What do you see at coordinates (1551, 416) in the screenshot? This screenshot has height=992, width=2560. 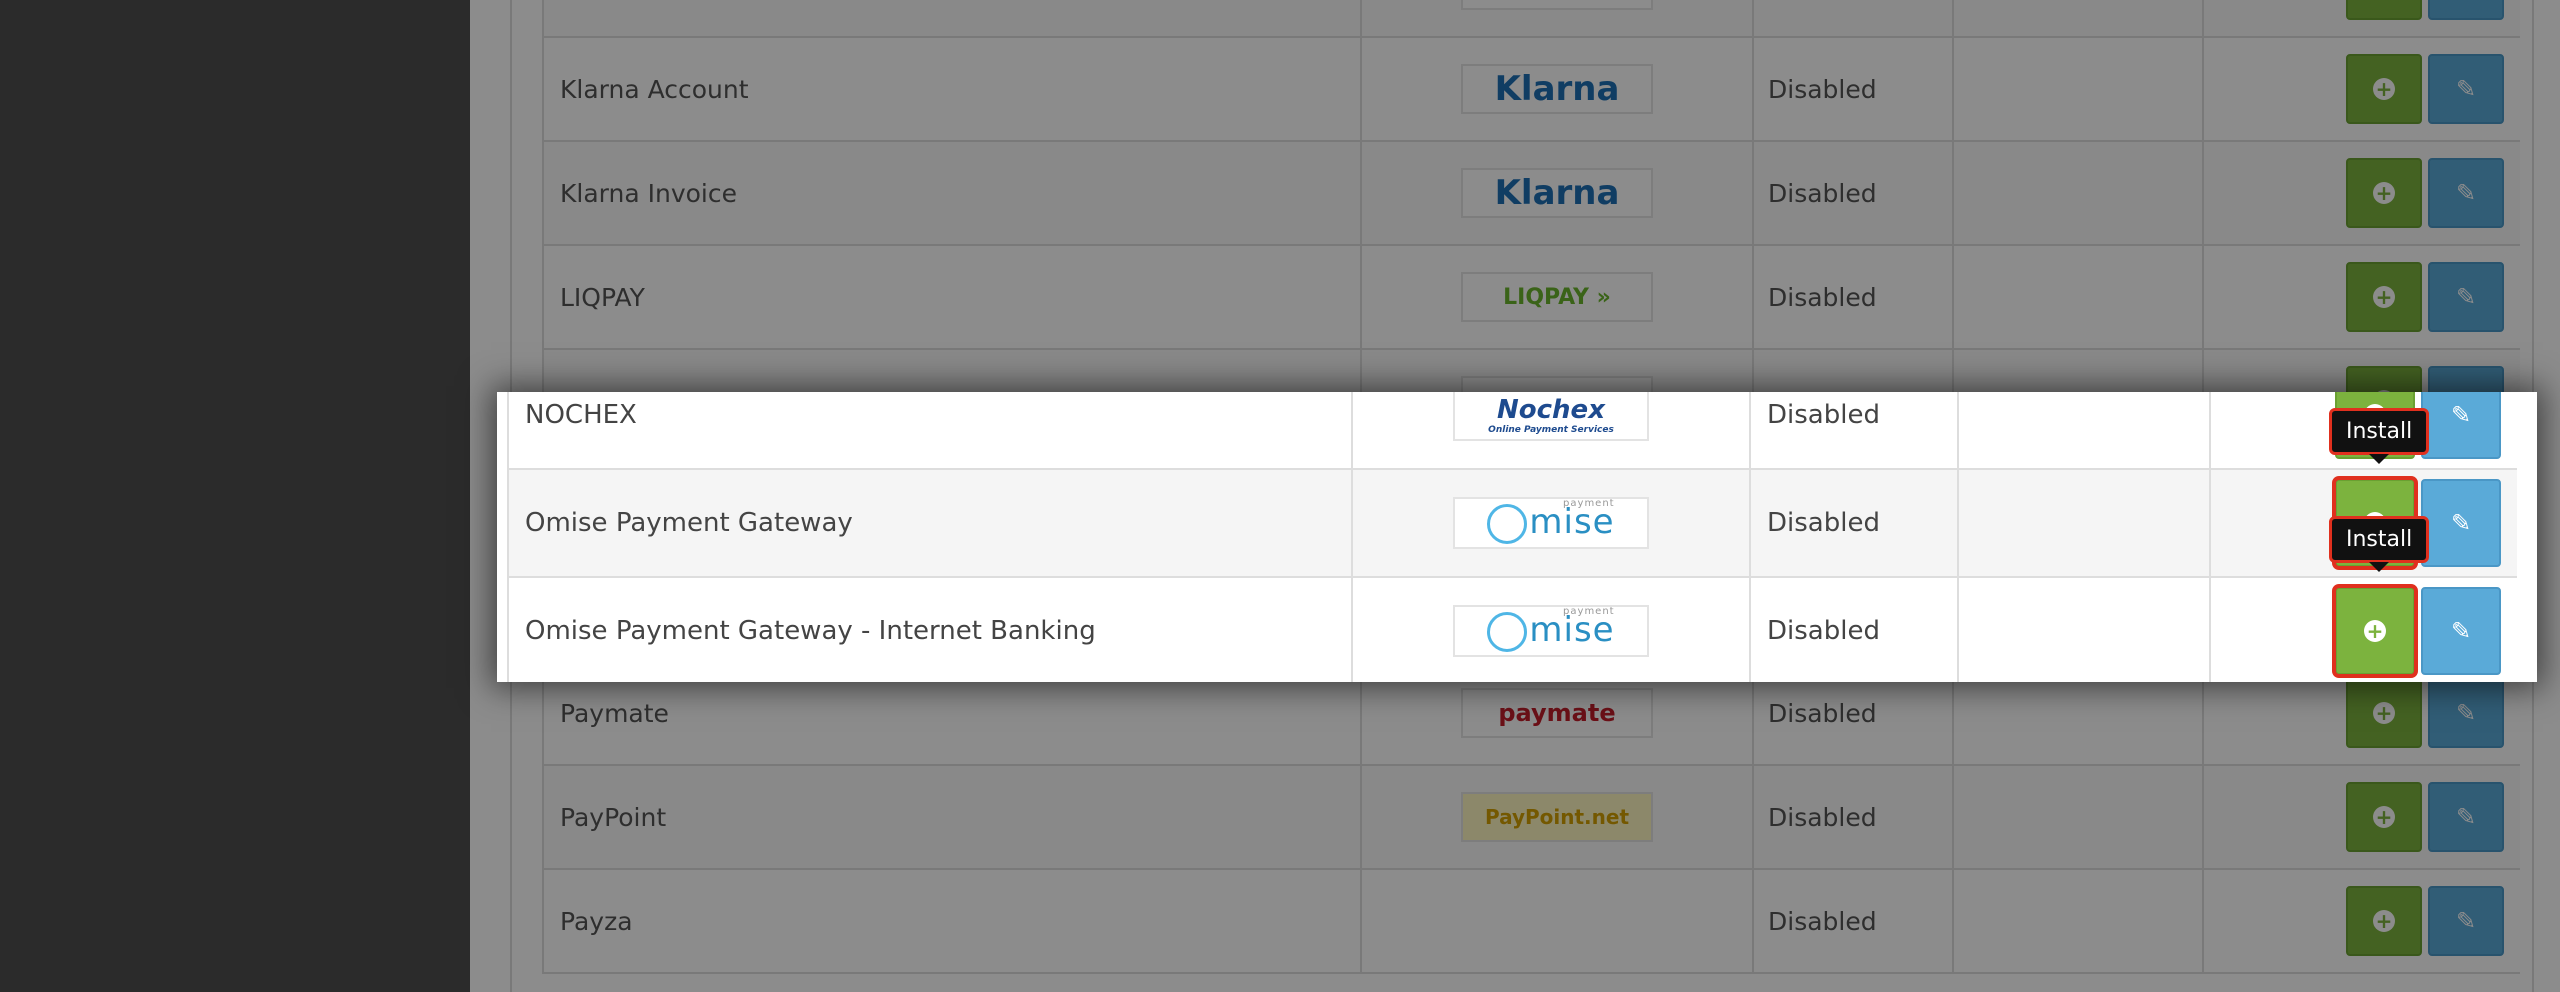 I see `nochex-logo: Nochex Online Payment Services` at bounding box center [1551, 416].